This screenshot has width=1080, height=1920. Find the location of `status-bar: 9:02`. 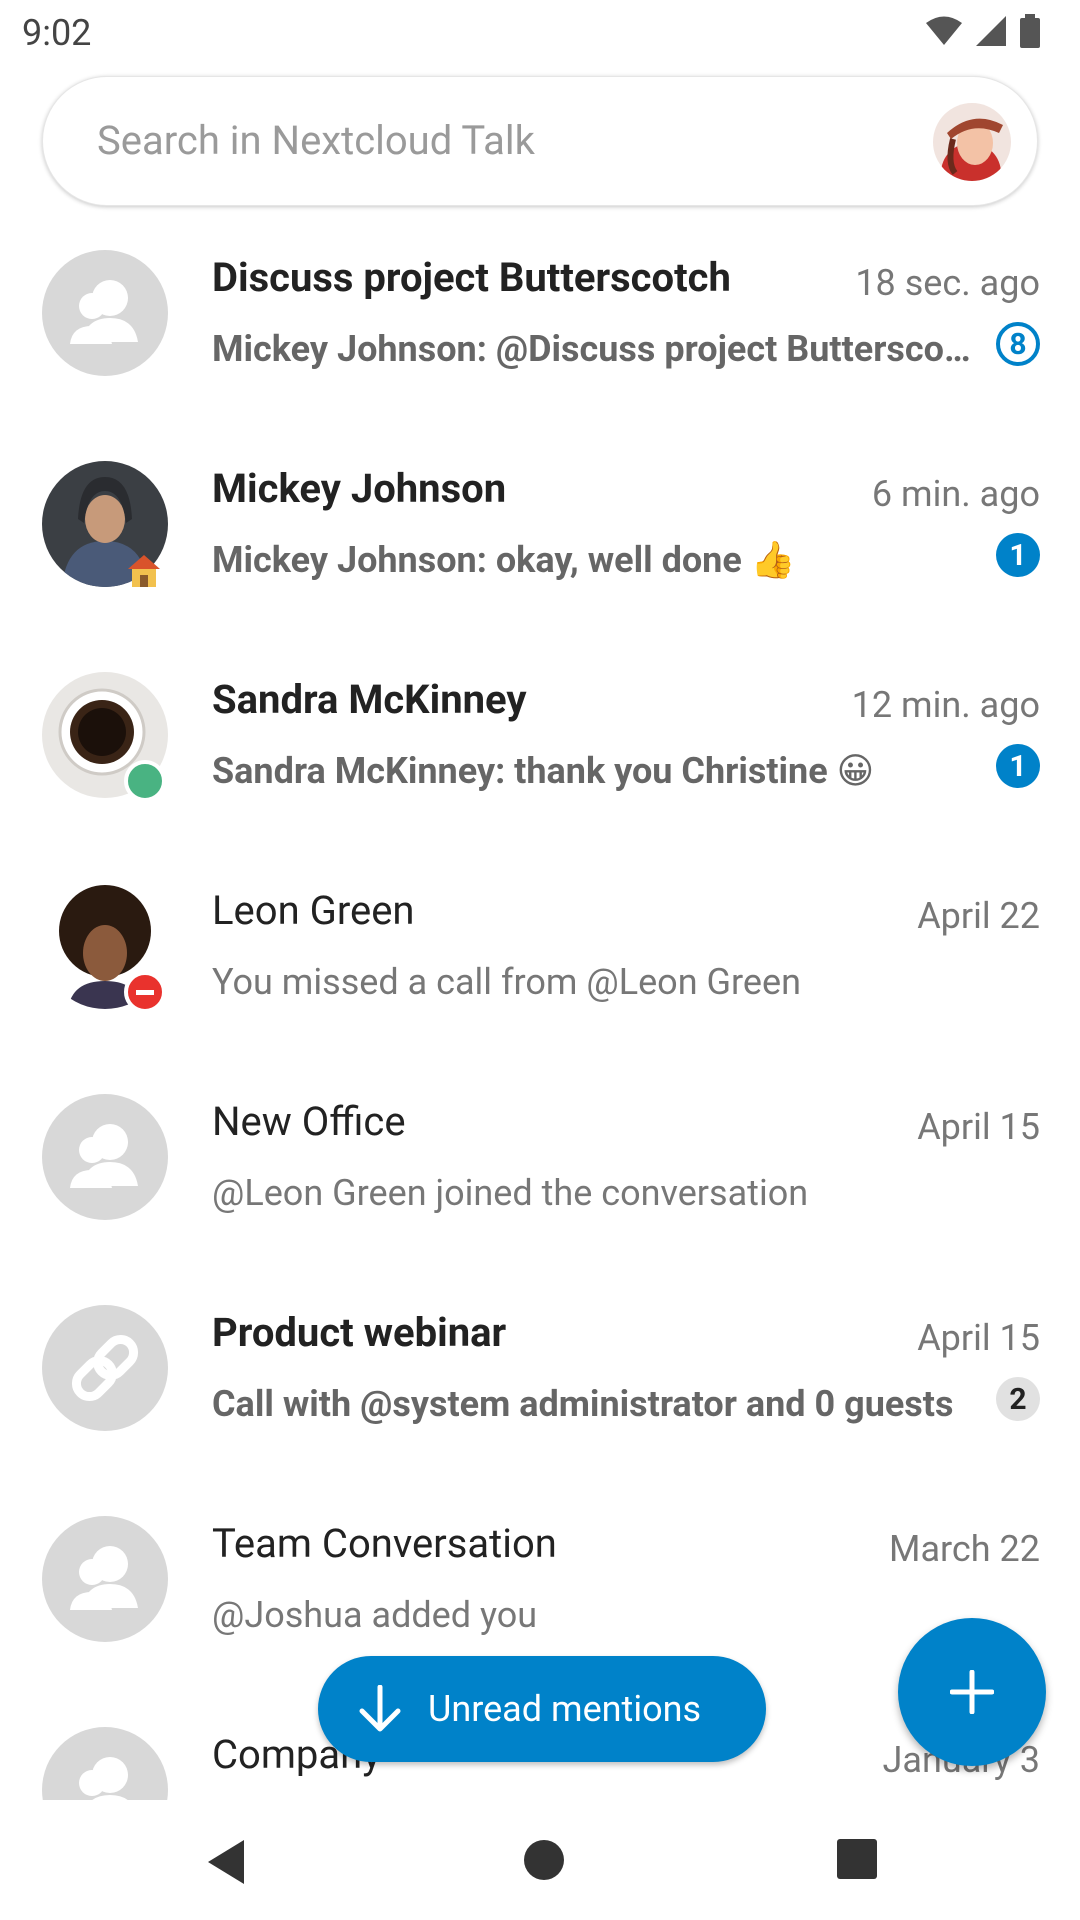

status-bar: 9:02 is located at coordinates (540, 33).